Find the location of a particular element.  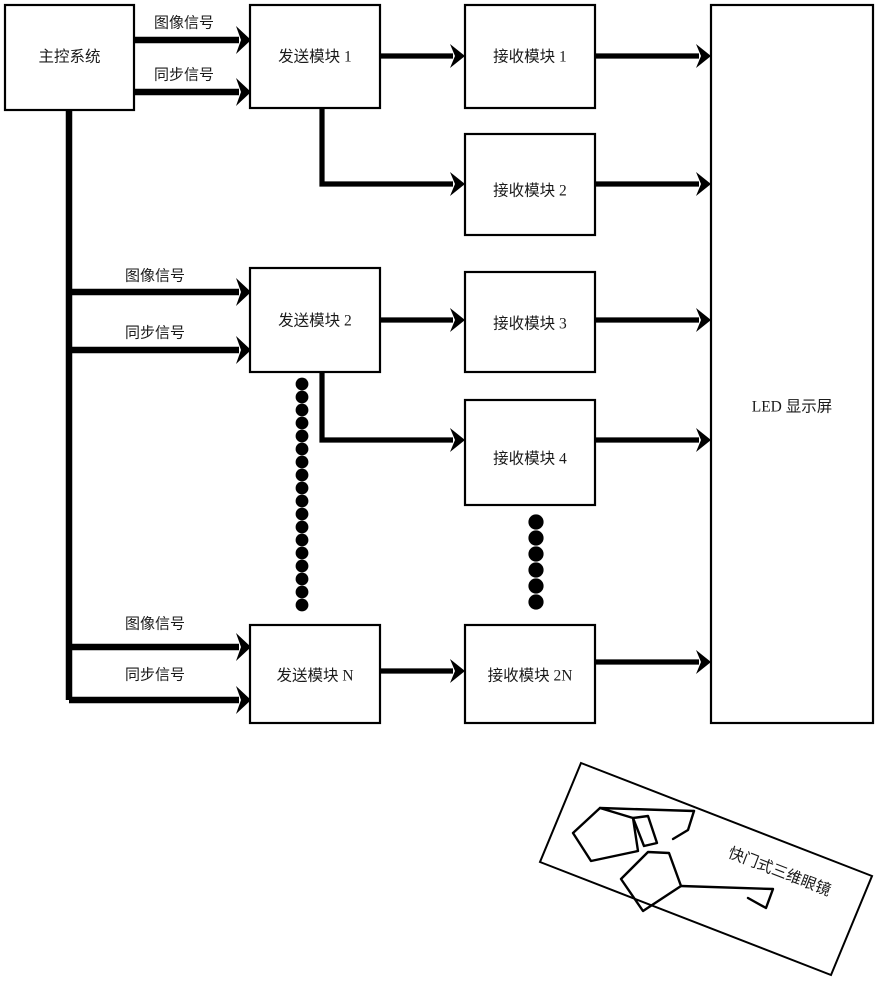

edge-controller-to-sender1-sync: 同步信号 is located at coordinates (192, 86).